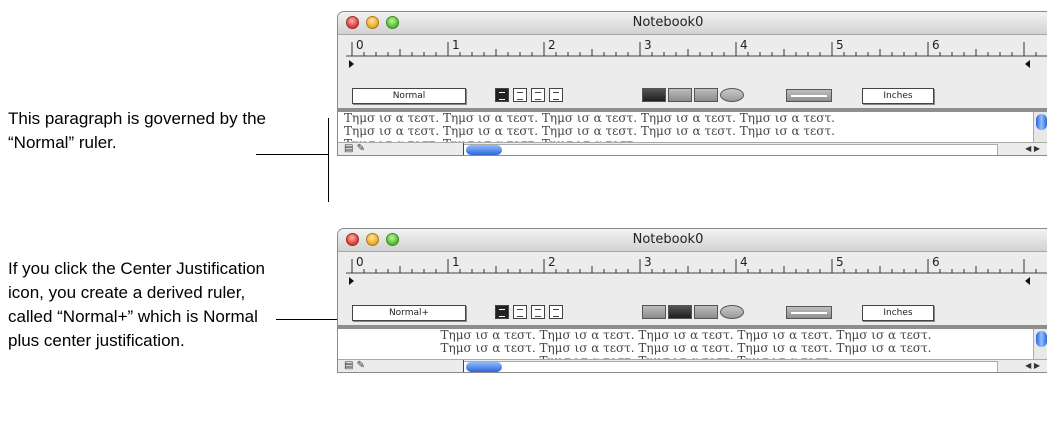 The height and width of the screenshot is (421, 1047). I want to click on ruler-name-field: Normal+, so click(409, 313).